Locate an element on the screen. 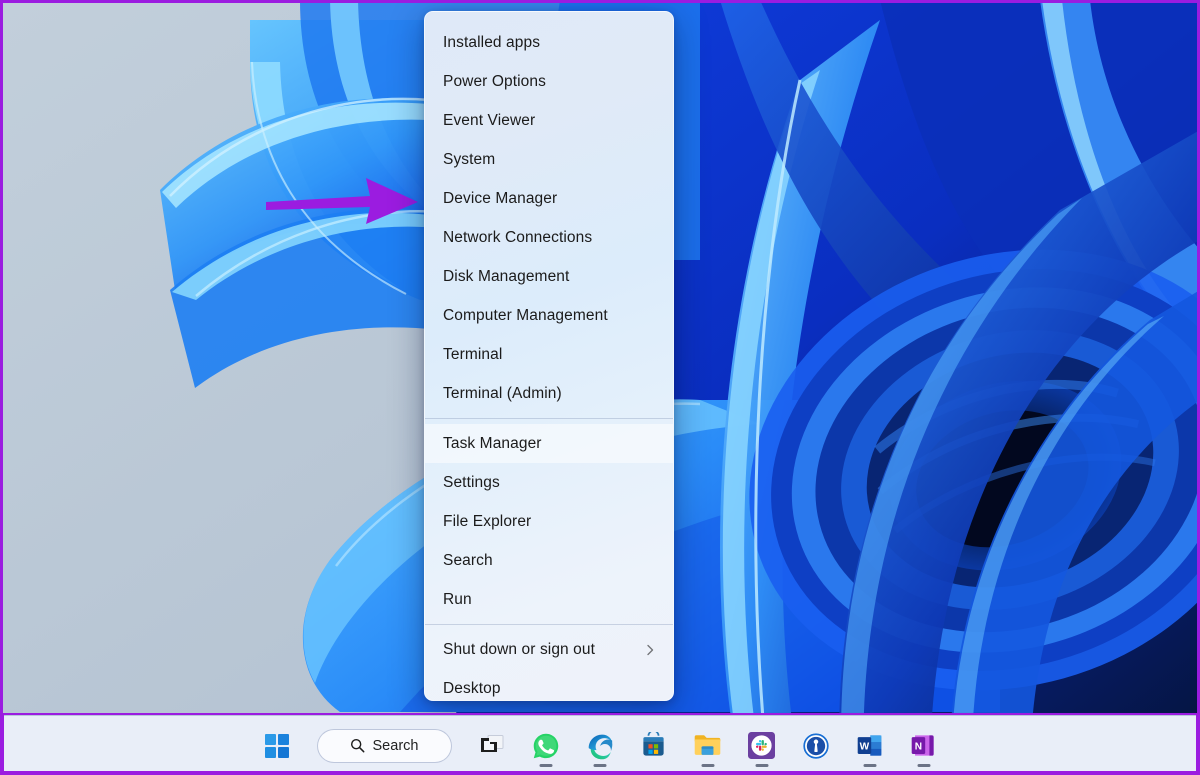 This screenshot has height=775, width=1200. onenote-icon: N is located at coordinates (922, 745).